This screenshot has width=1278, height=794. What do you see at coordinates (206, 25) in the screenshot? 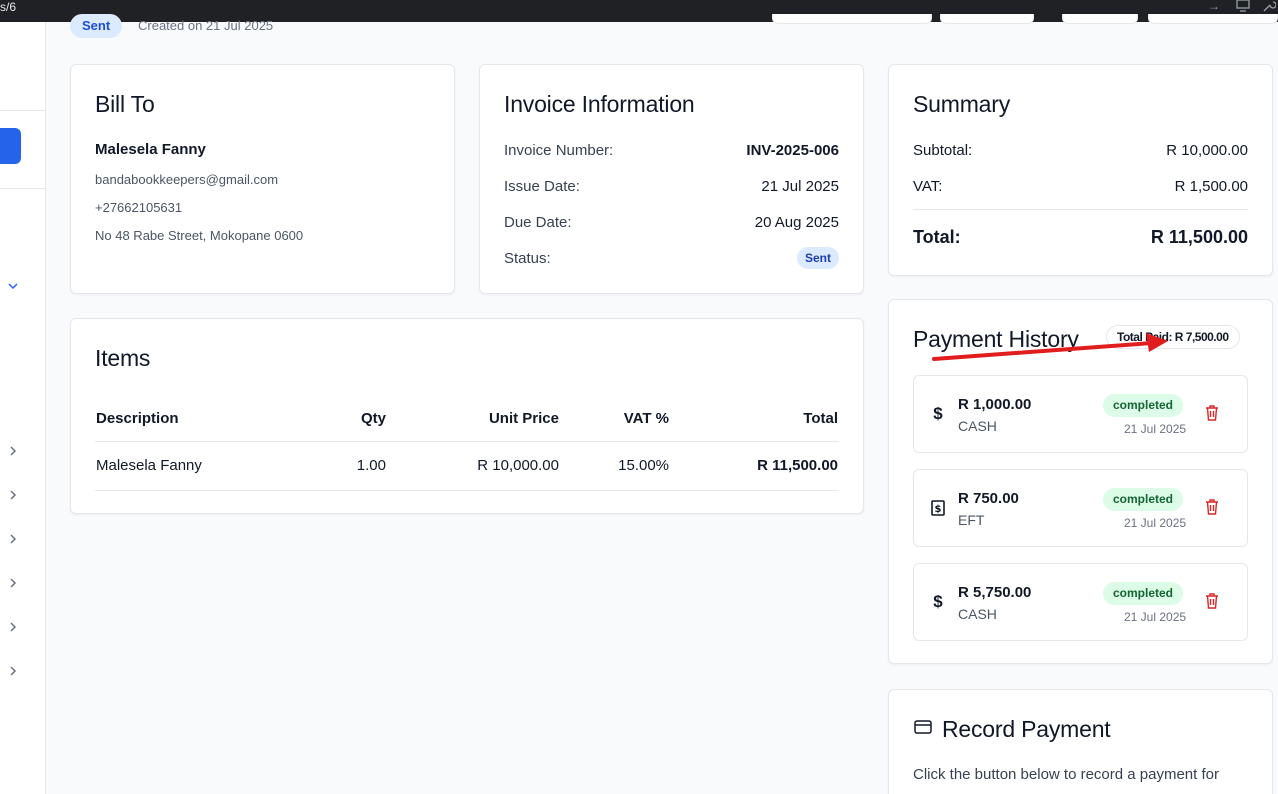
I see `created-date: Created on 21 Jul 2025` at bounding box center [206, 25].